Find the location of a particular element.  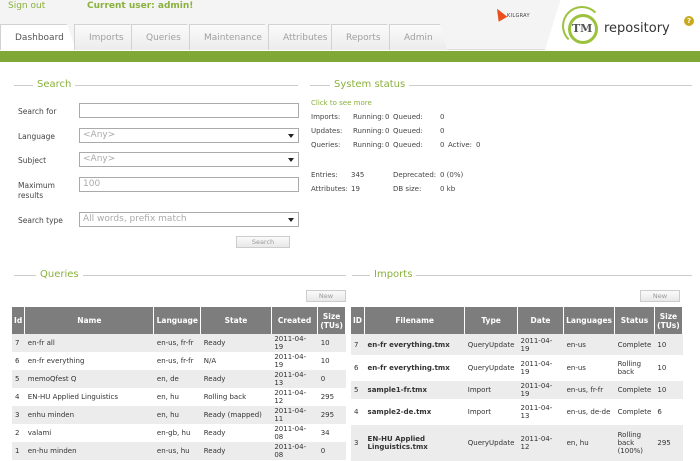

col-language: Language is located at coordinates (177, 320).